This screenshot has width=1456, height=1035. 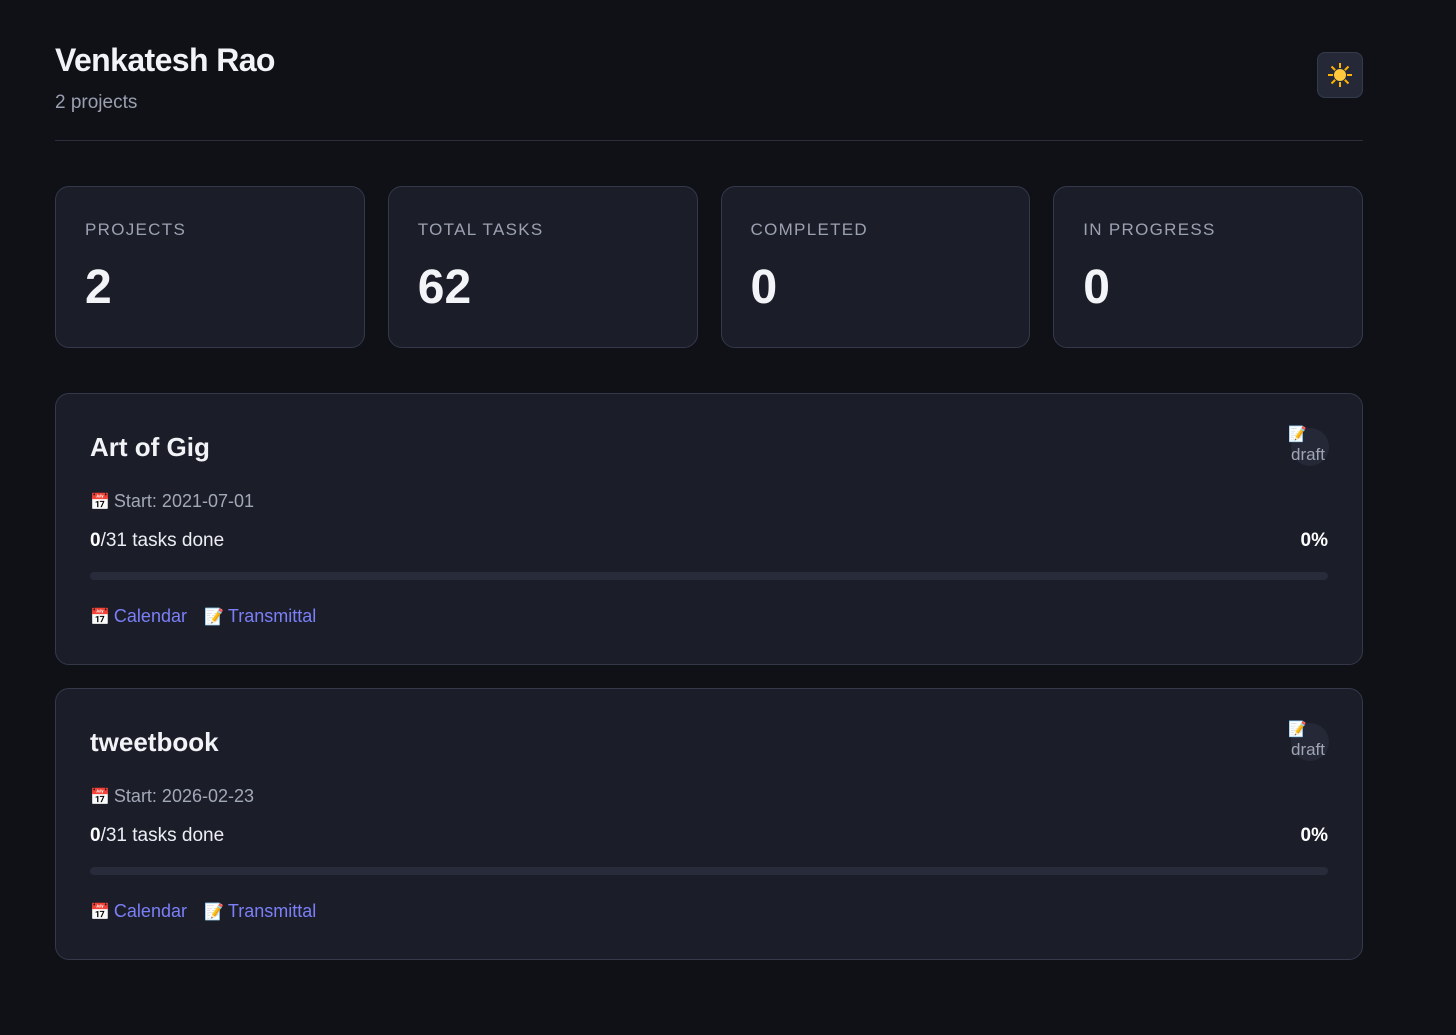 What do you see at coordinates (542, 267) in the screenshot?
I see `stat-card-total-tasks: TOTAL TASKS 62` at bounding box center [542, 267].